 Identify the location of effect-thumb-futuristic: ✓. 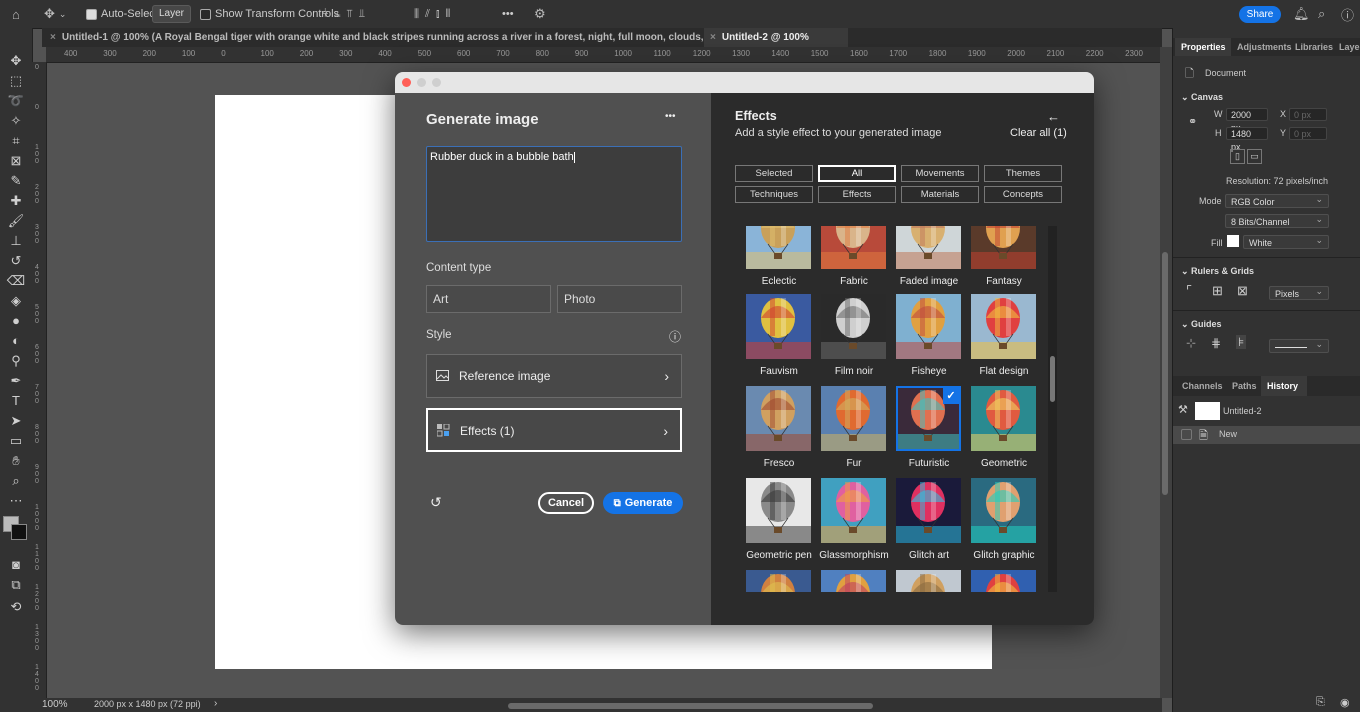
(928, 418).